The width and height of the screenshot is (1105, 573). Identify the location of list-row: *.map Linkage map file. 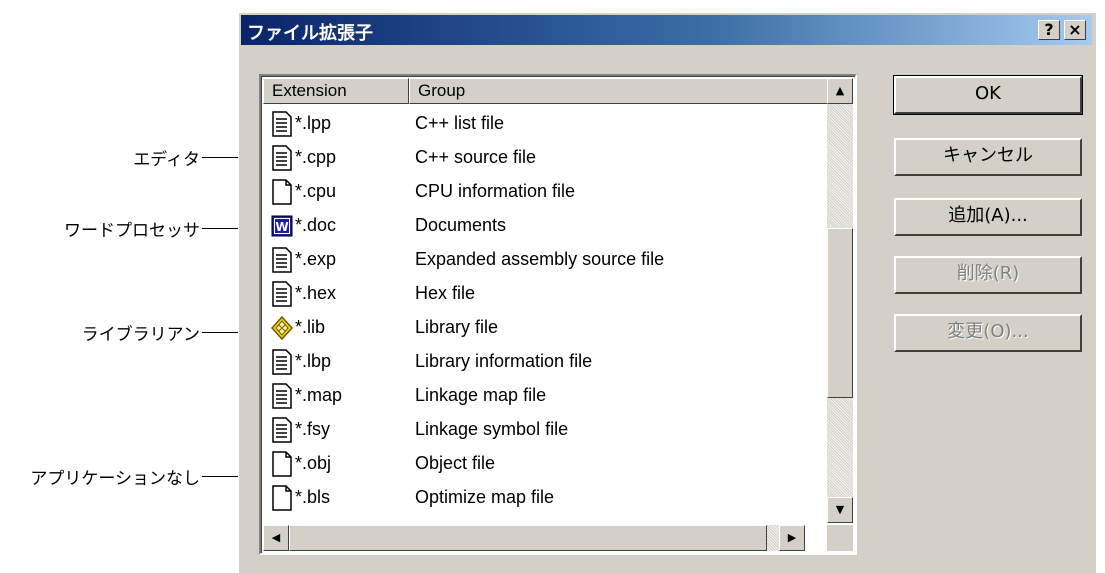
(533, 396).